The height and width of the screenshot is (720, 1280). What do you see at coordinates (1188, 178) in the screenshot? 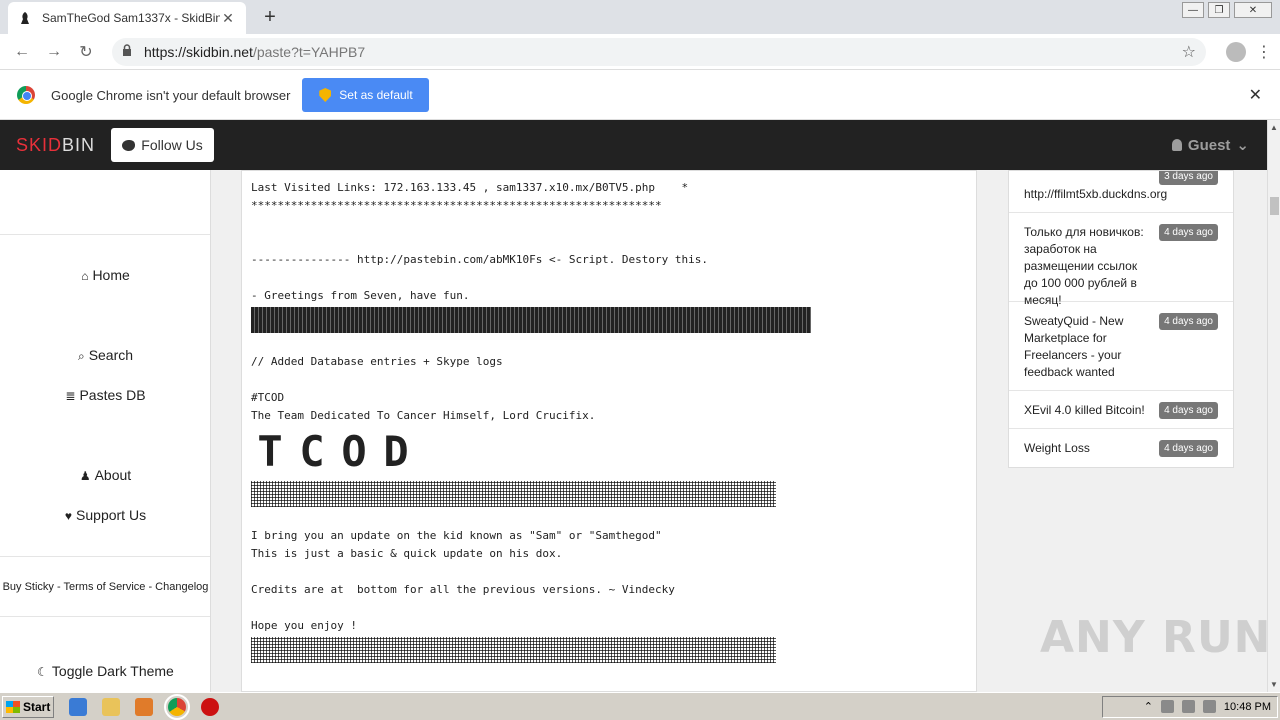
I see `time-badge: 3 days ago` at bounding box center [1188, 178].